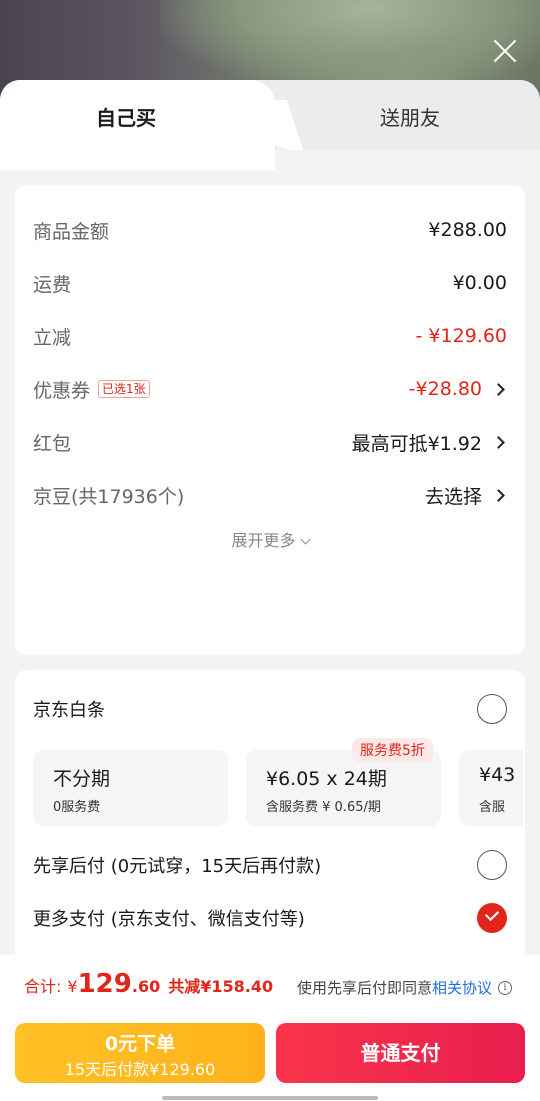 The height and width of the screenshot is (1101, 540). Describe the element at coordinates (69, 710) in the screenshot. I see `baitiao-label: 京东白条` at that location.